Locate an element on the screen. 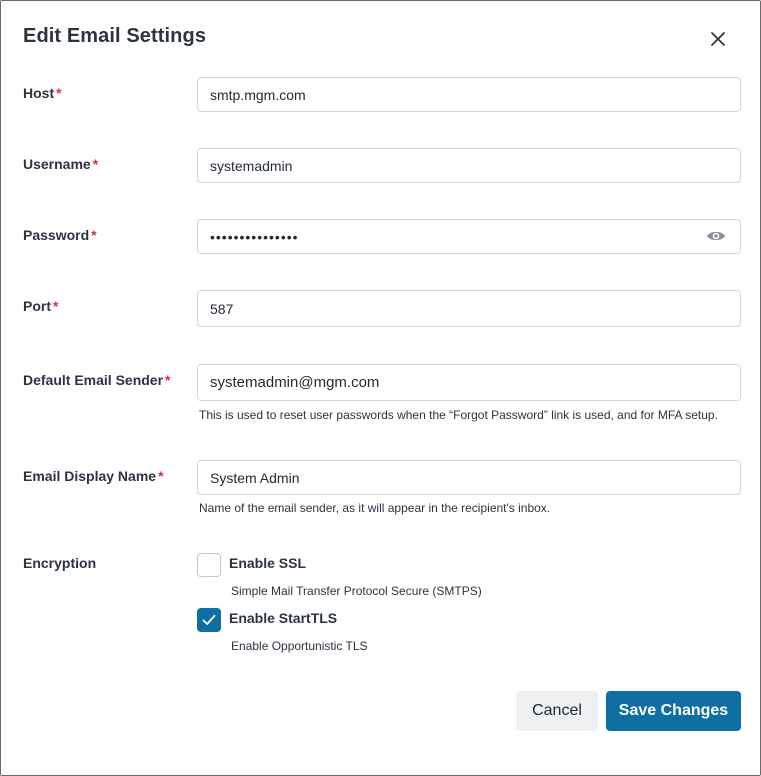  host-label: Host * is located at coordinates (42, 93).